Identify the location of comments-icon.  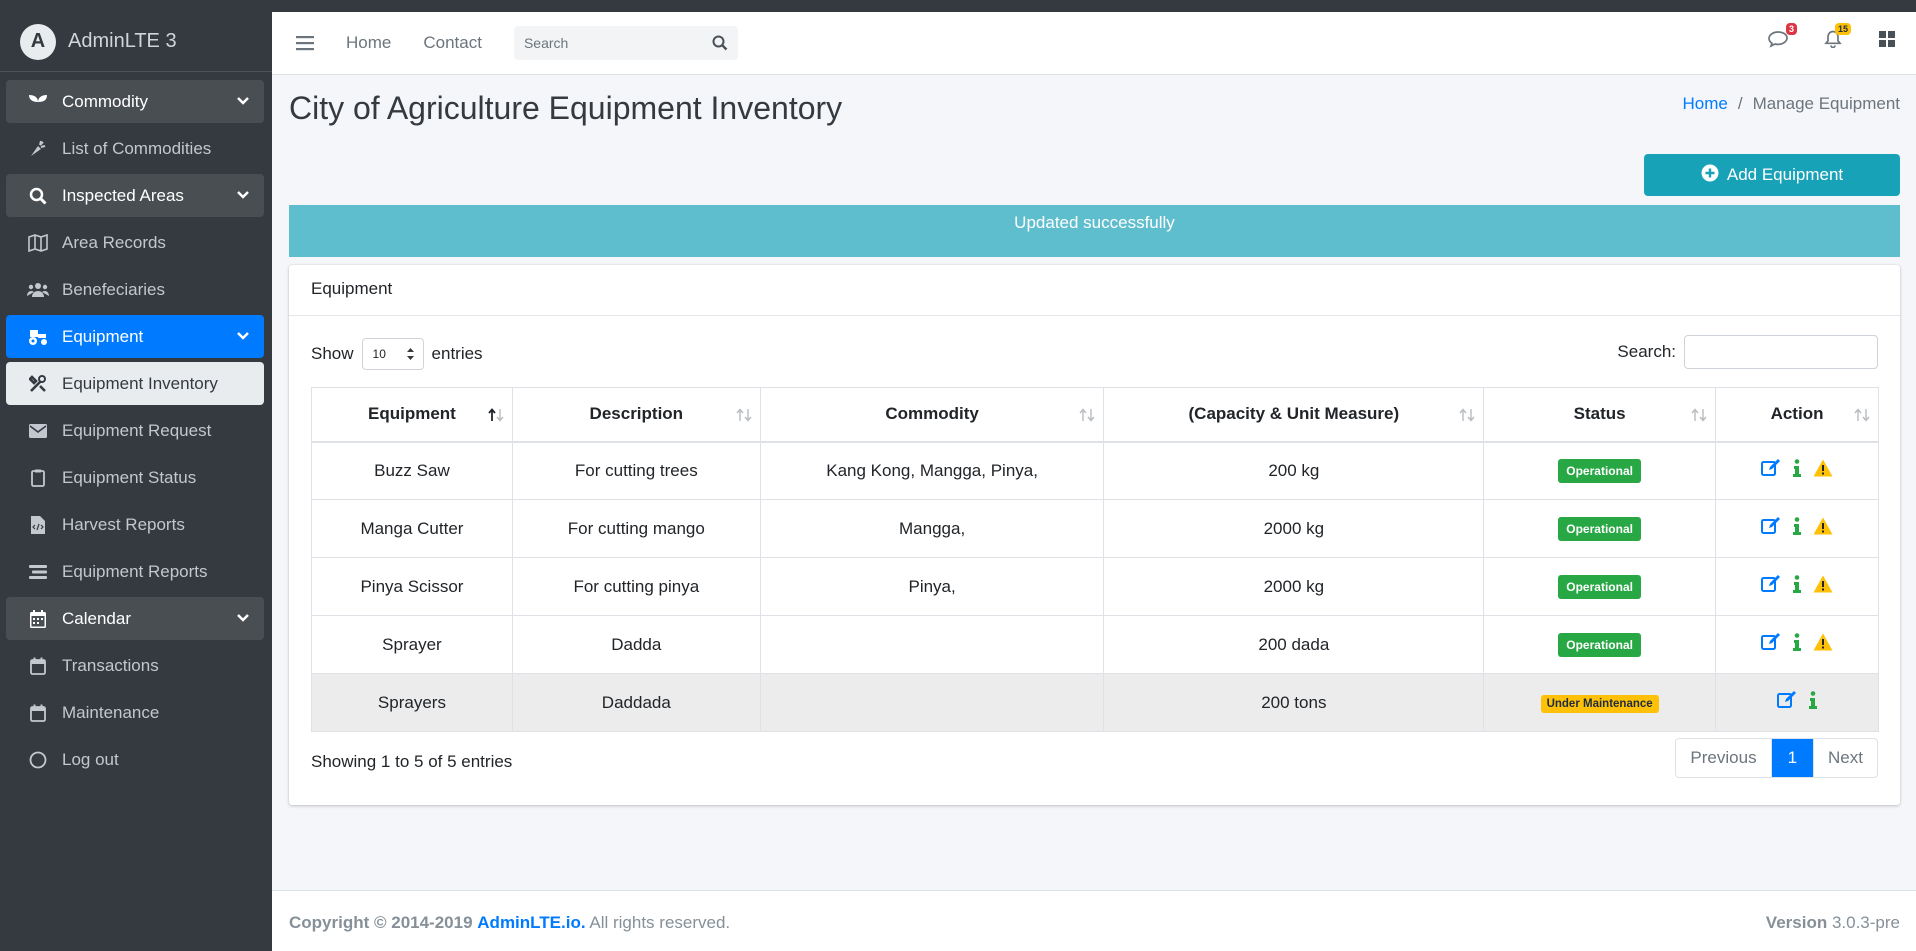
(1778, 41).